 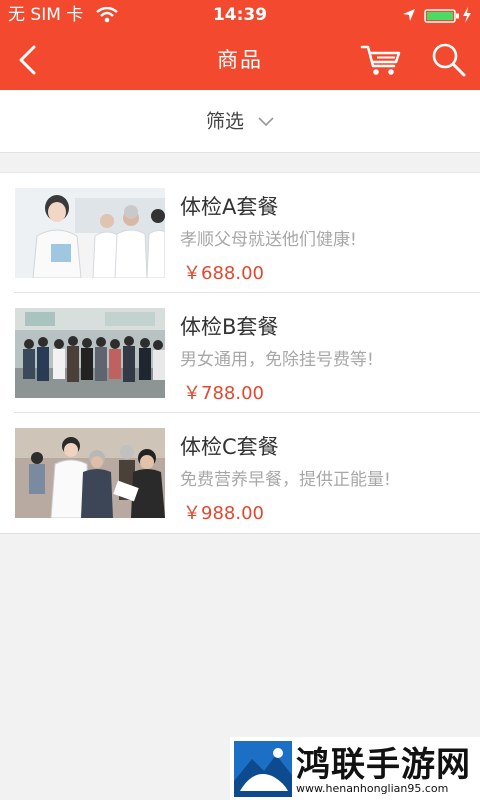 I want to click on watermark: 鸿联手游网 www.henanhonglian95.com, so click(x=355, y=768).